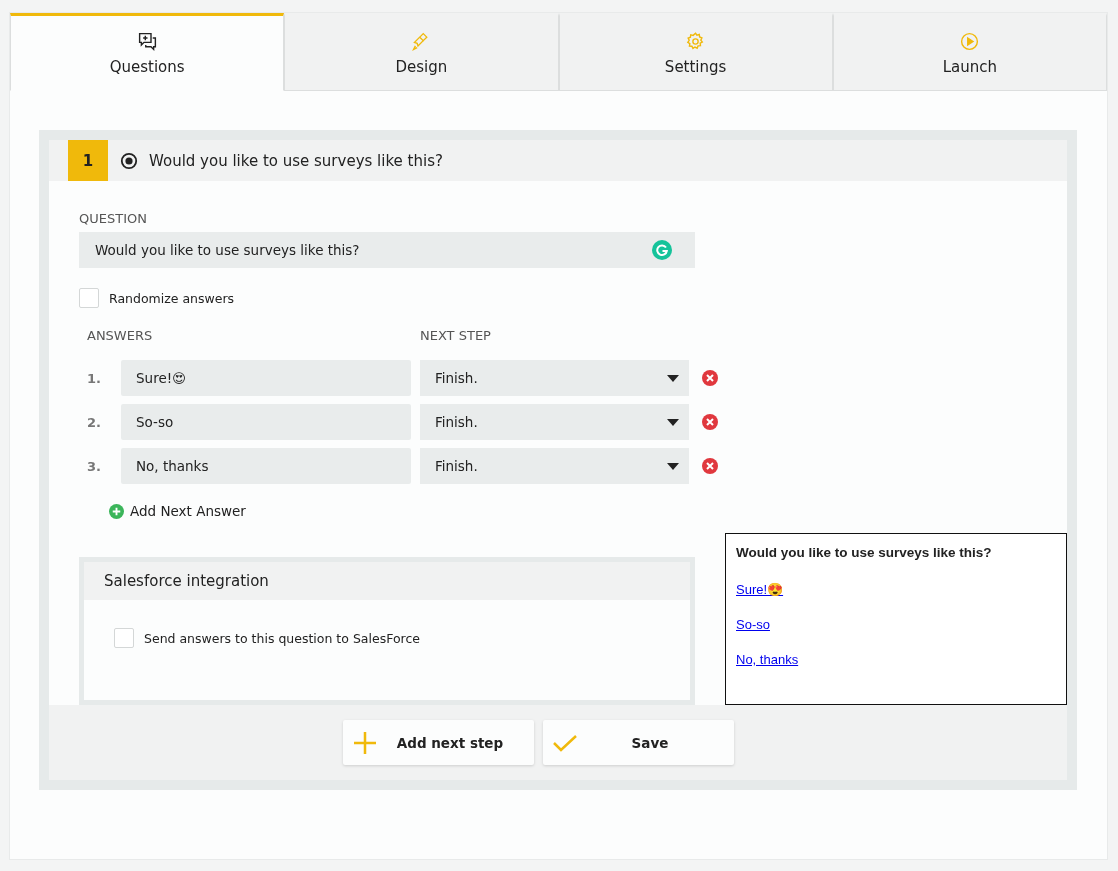  What do you see at coordinates (147, 41) in the screenshot?
I see `chat-add-icon` at bounding box center [147, 41].